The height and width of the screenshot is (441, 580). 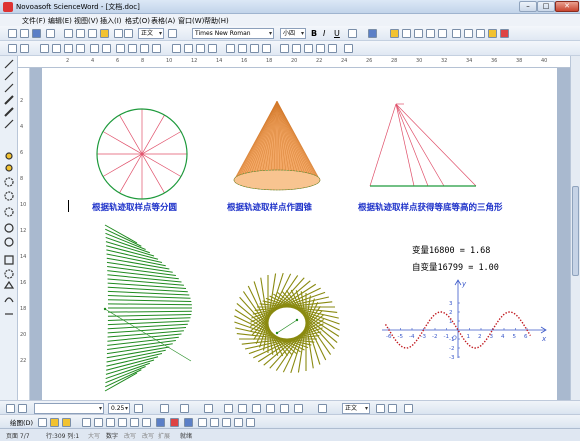 I want to click on distribute-icon, so click(x=242, y=408).